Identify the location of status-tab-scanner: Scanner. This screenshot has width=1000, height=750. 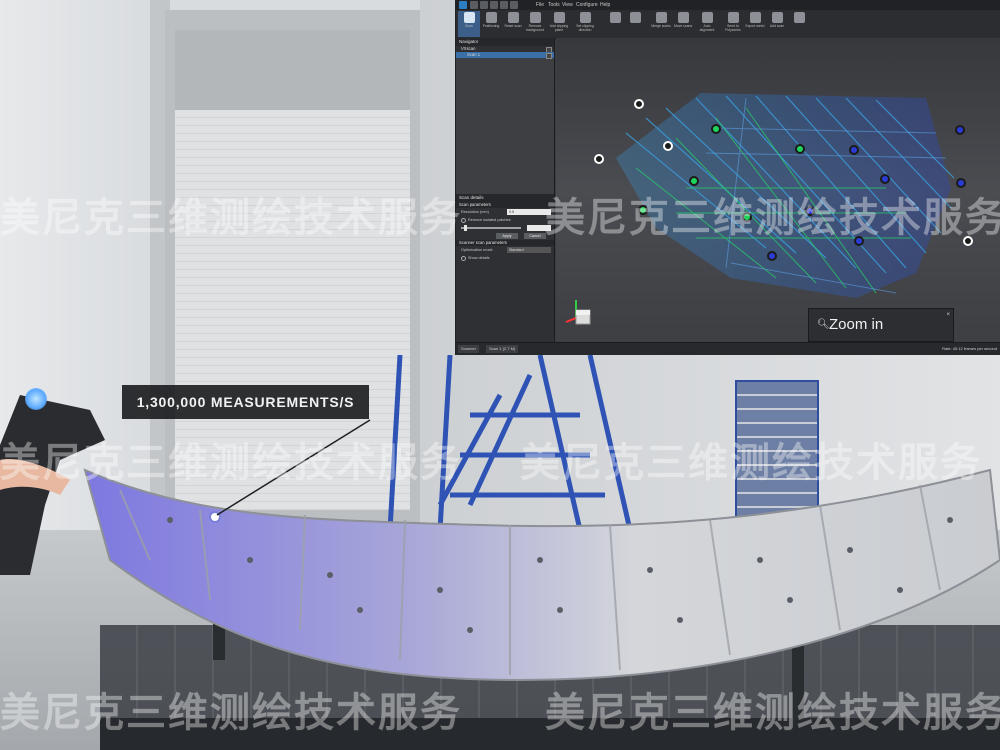
(468, 349).